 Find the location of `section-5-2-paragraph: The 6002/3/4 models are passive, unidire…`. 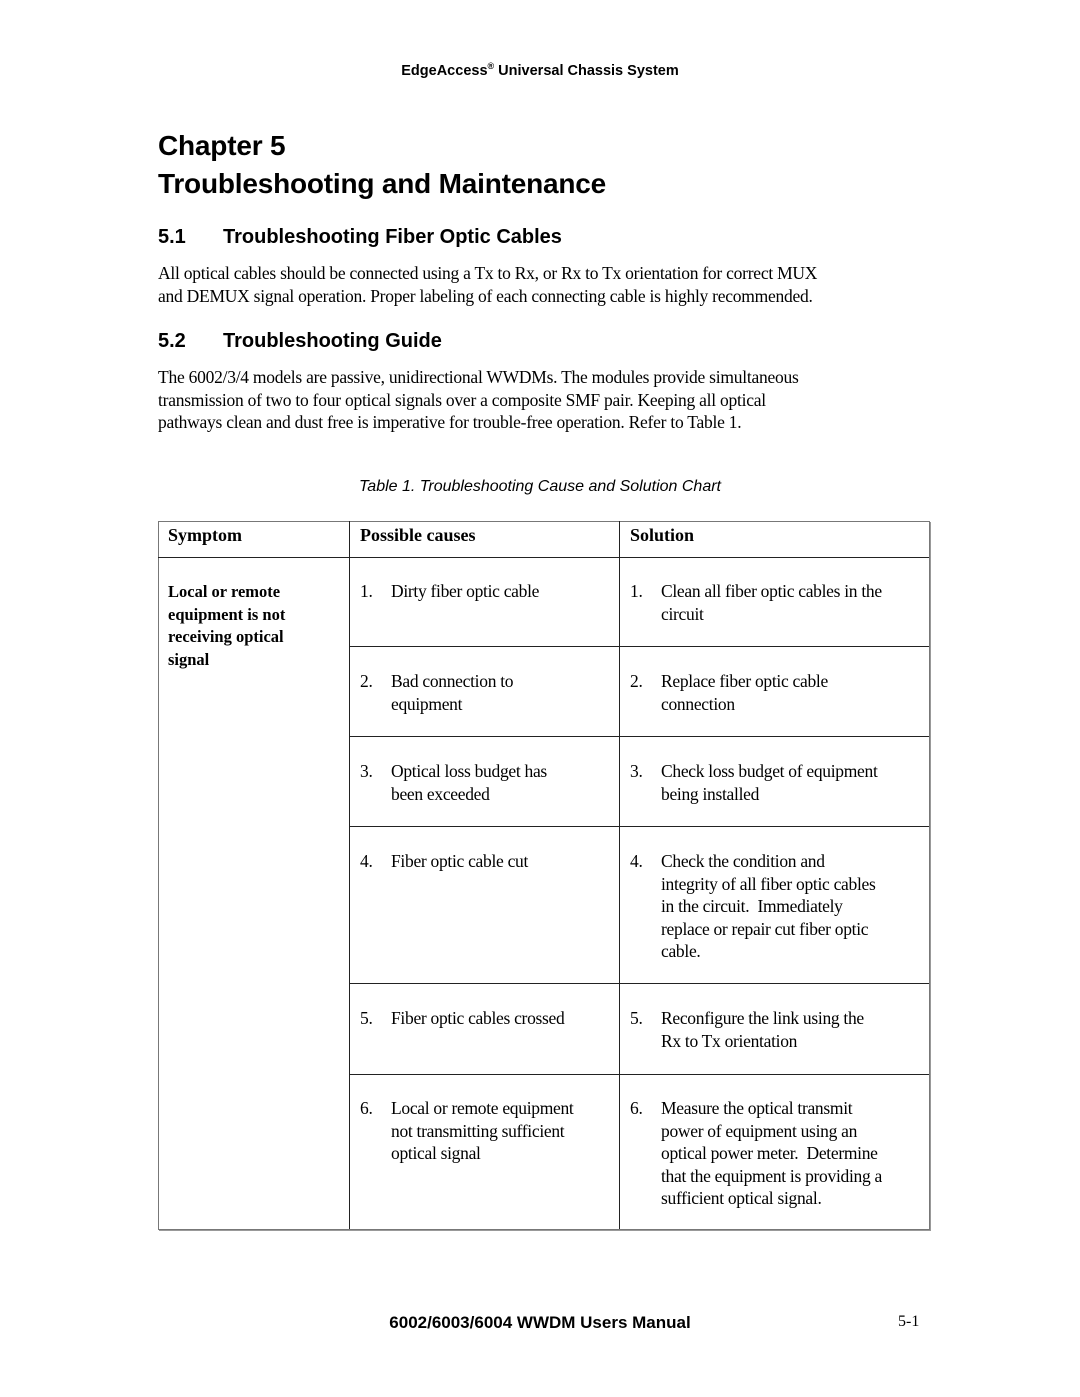

section-5-2-paragraph: The 6002/3/4 models are passive, unidire… is located at coordinates (545, 400).